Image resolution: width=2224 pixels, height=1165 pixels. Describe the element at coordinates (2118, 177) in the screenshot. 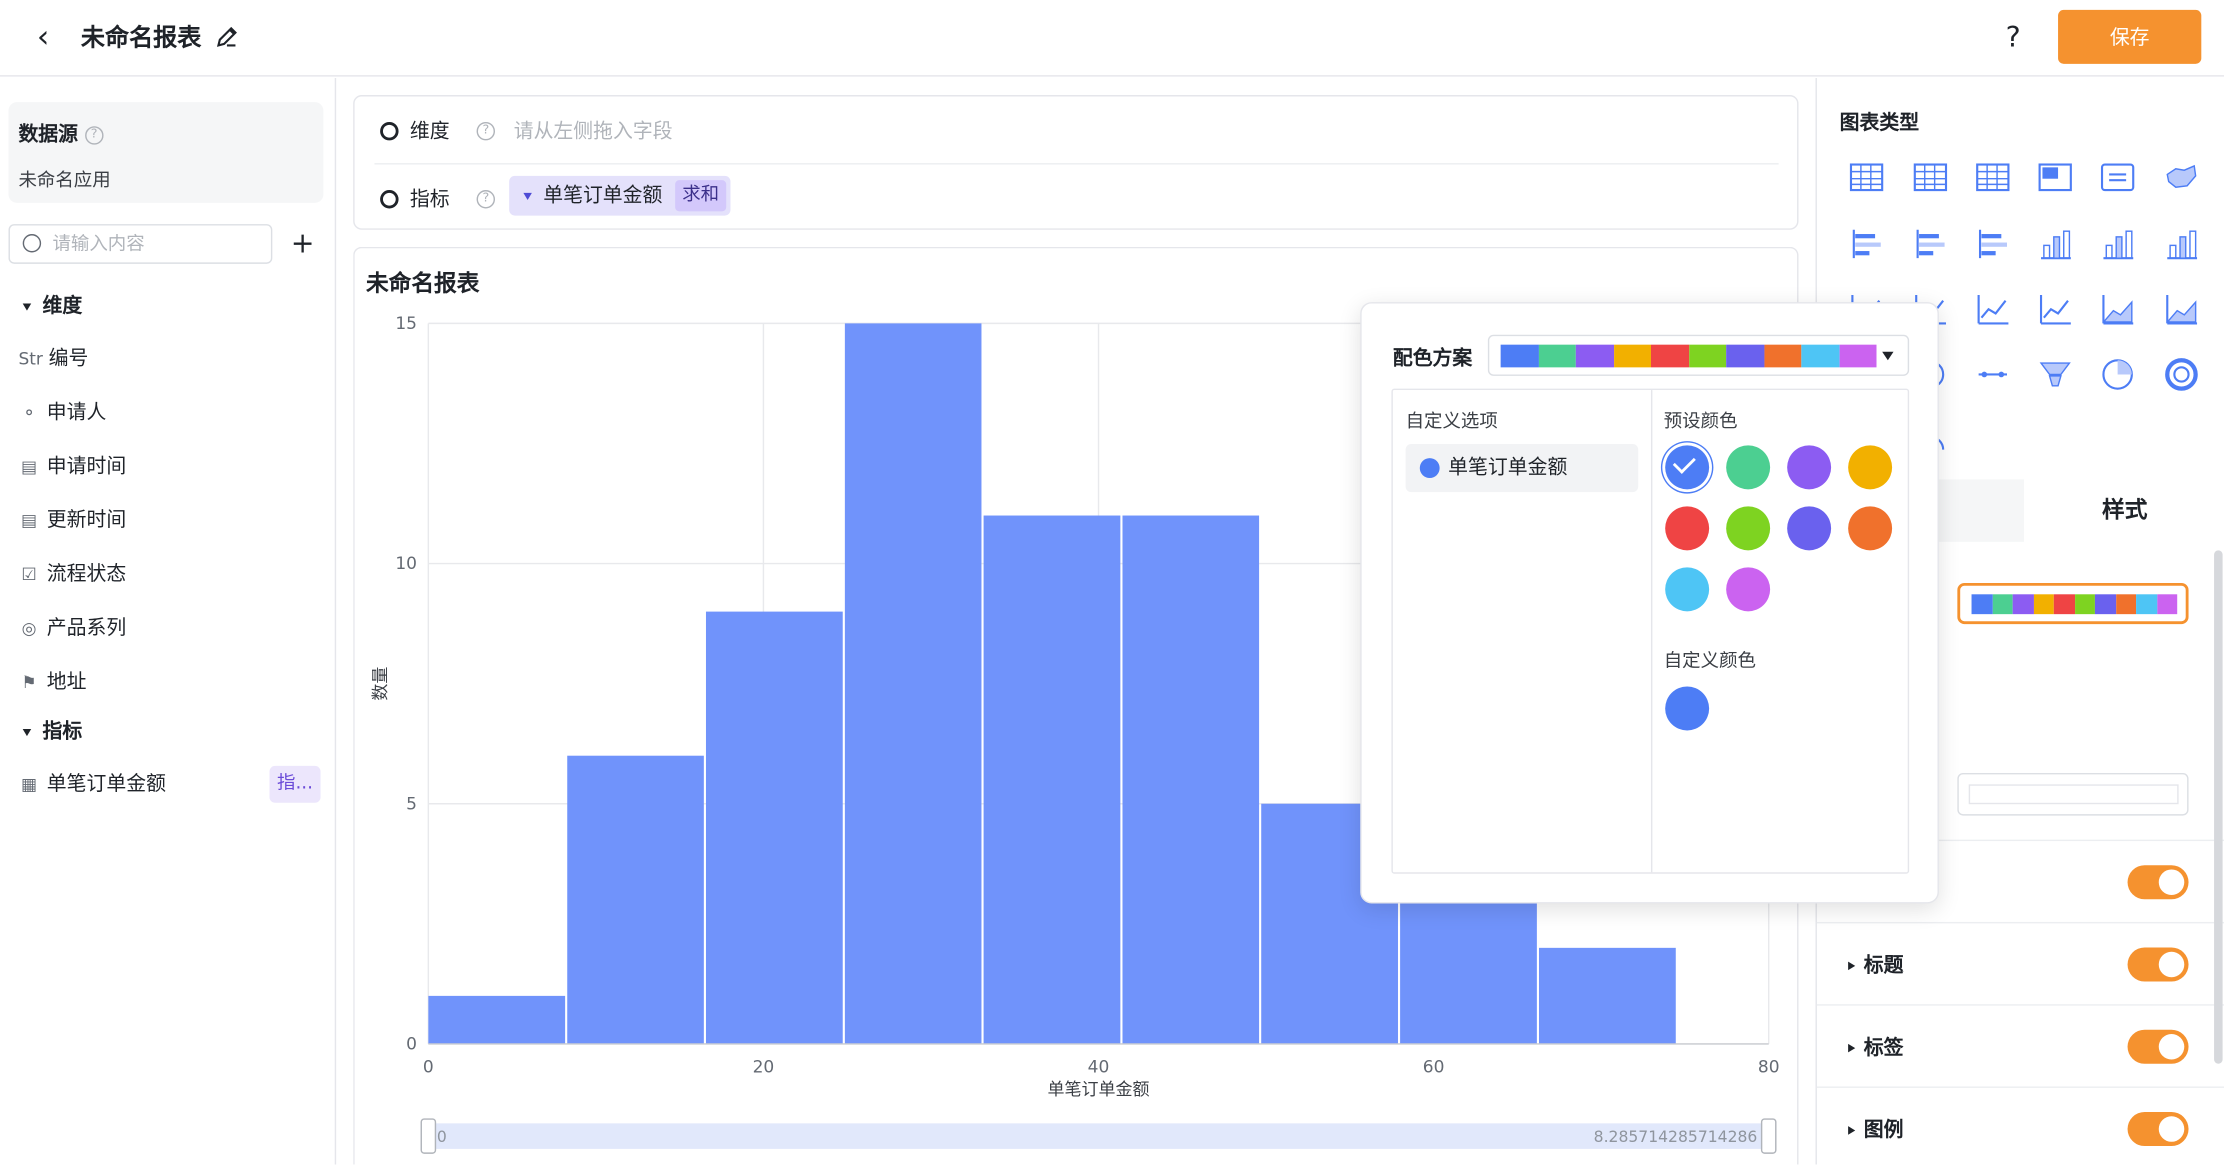

I see `number-card-icon` at that location.